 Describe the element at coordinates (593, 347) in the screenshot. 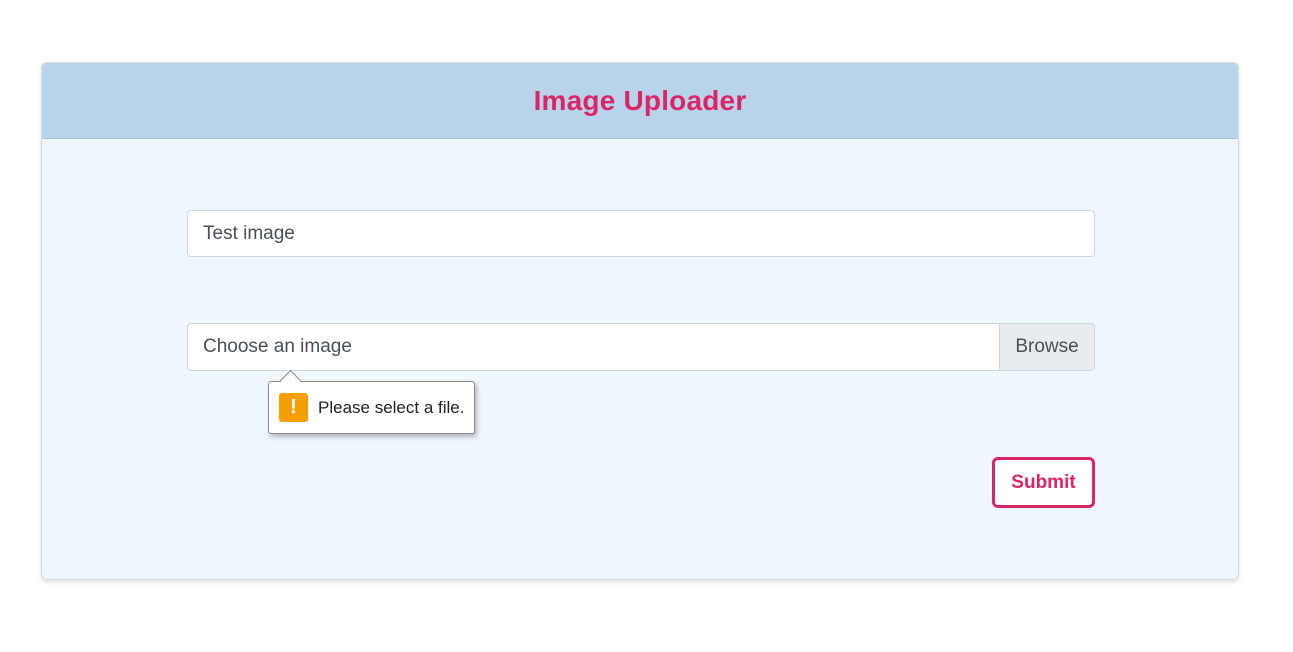

I see `file-input-label: Choose an image` at that location.